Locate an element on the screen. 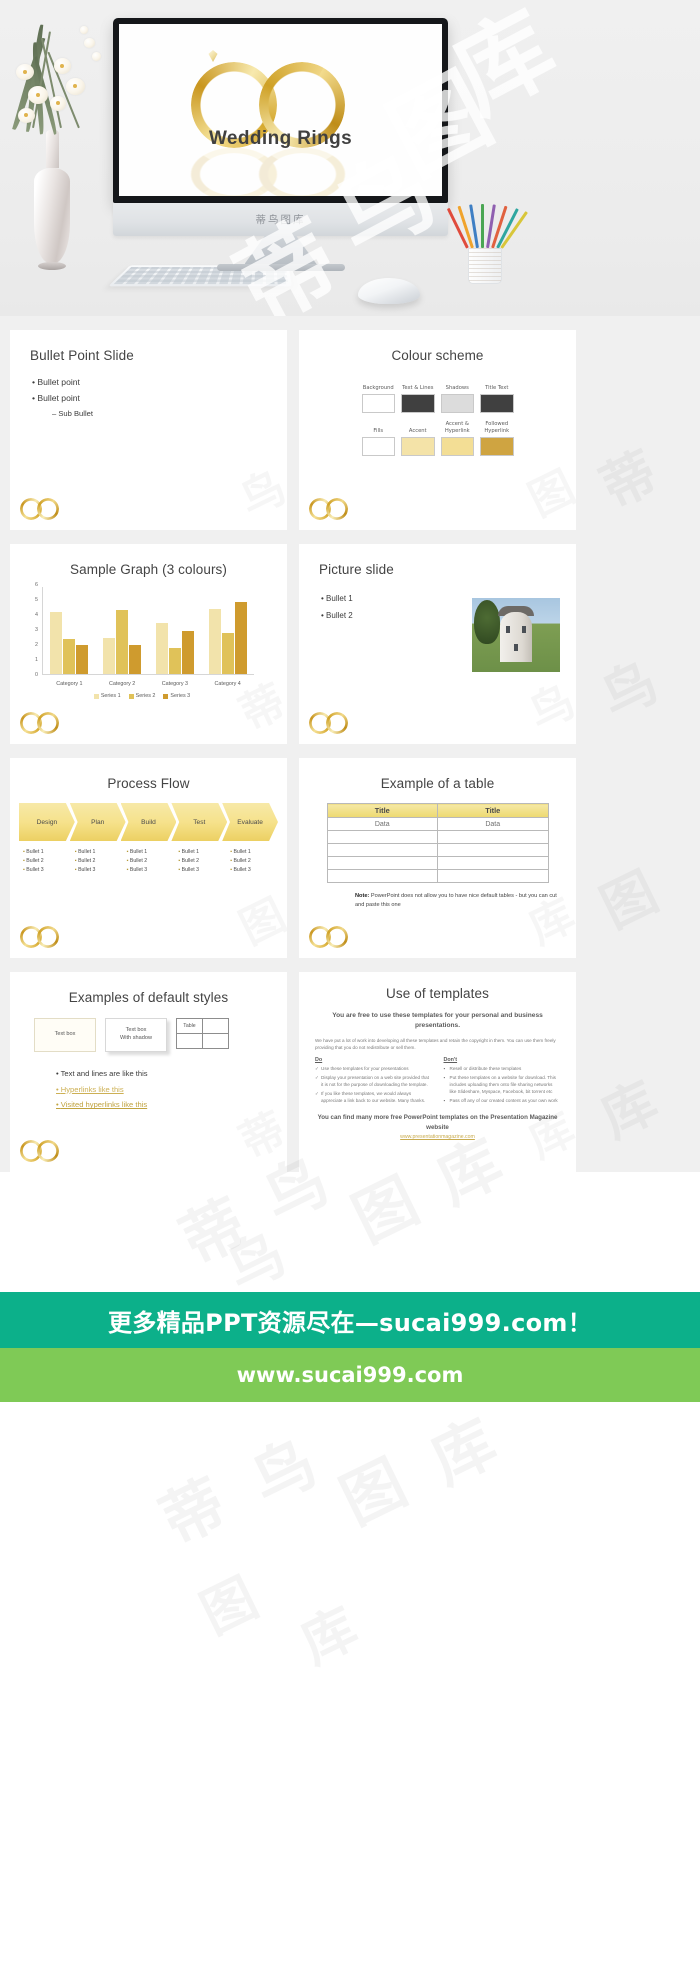 The width and height of the screenshot is (700, 1965). chart-legend: Series 1 Series 2 Series 3 is located at coordinates (142, 696).